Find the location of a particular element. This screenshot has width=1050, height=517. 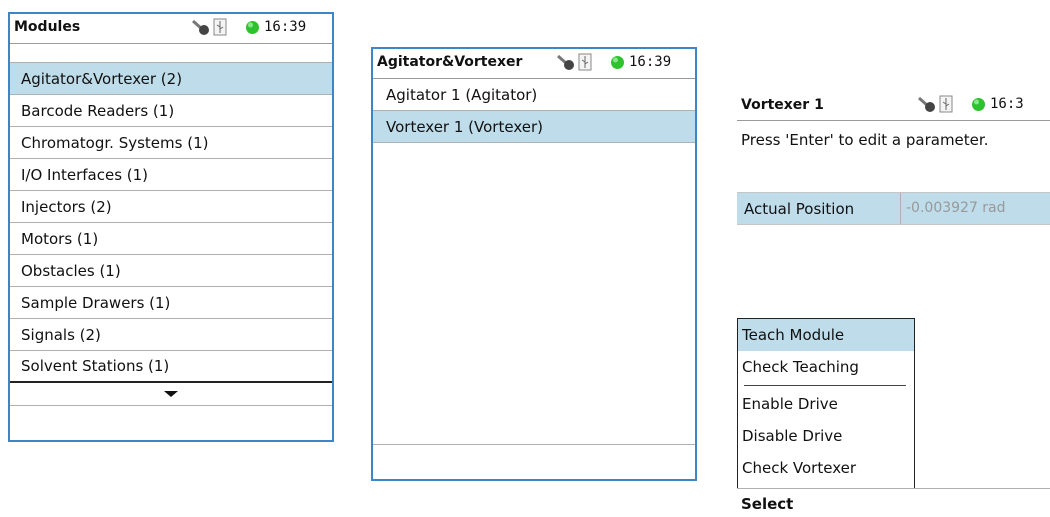

menu-item-enable-drive: Enable Drive is located at coordinates (826, 404).